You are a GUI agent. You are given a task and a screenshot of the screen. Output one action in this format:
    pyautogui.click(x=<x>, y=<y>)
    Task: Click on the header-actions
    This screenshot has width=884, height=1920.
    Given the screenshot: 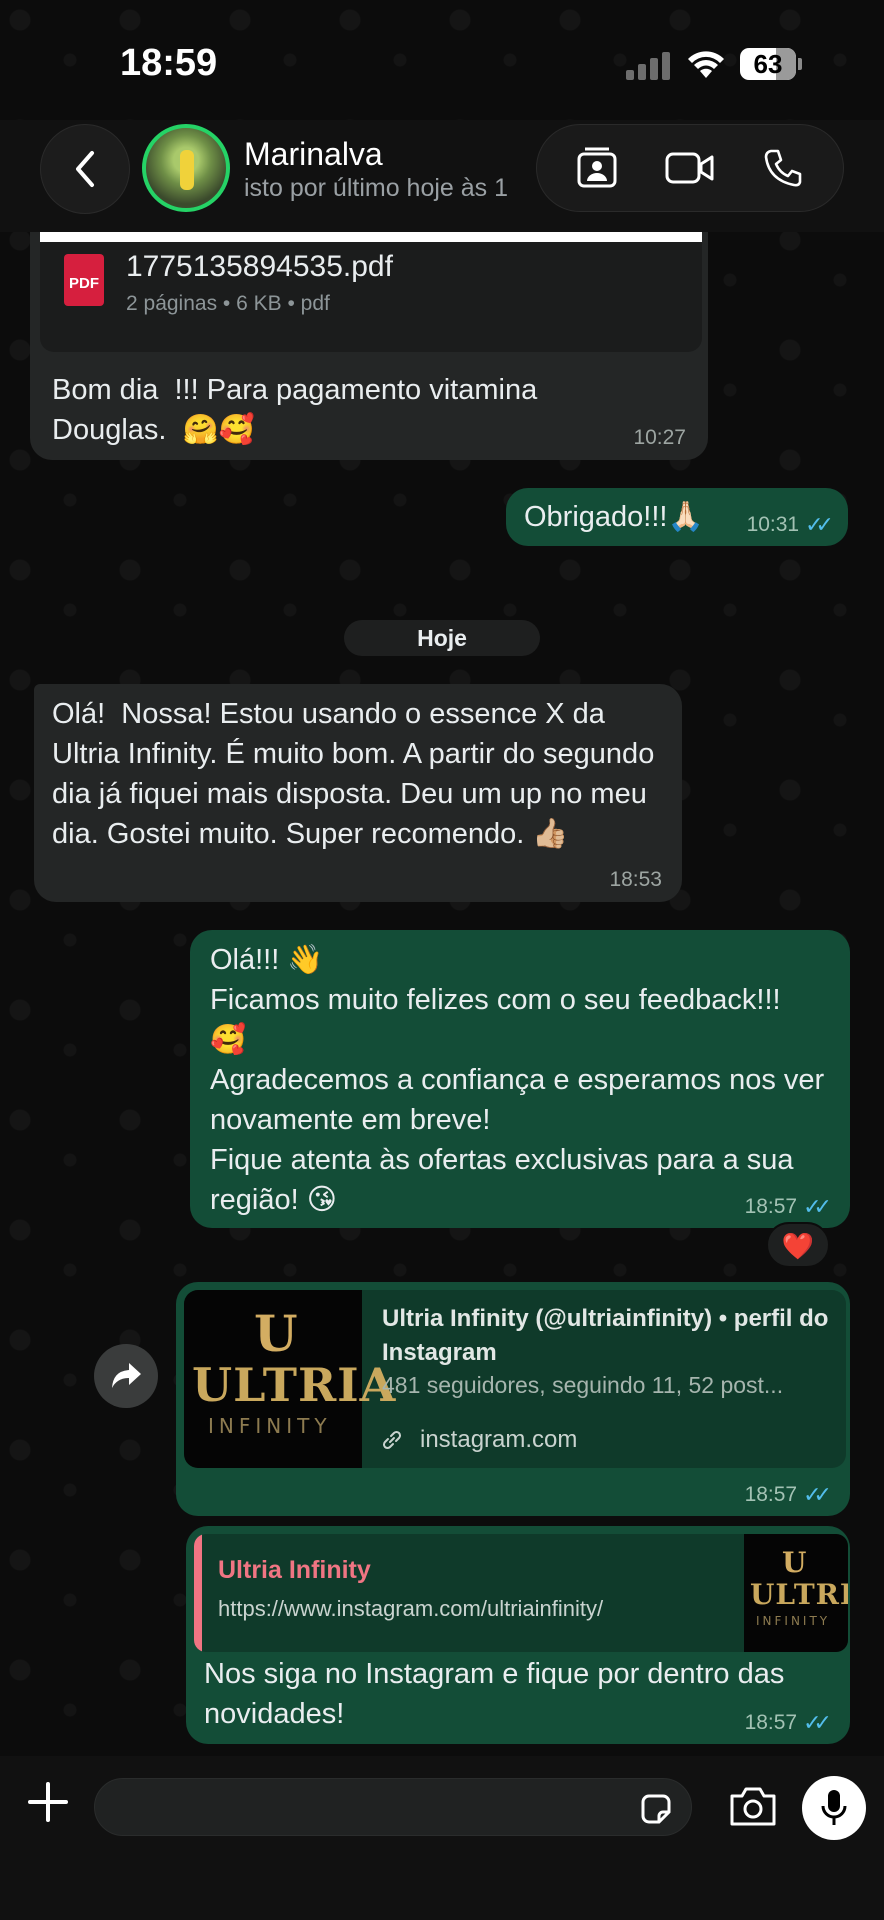 What is the action you would take?
    pyautogui.click(x=690, y=168)
    